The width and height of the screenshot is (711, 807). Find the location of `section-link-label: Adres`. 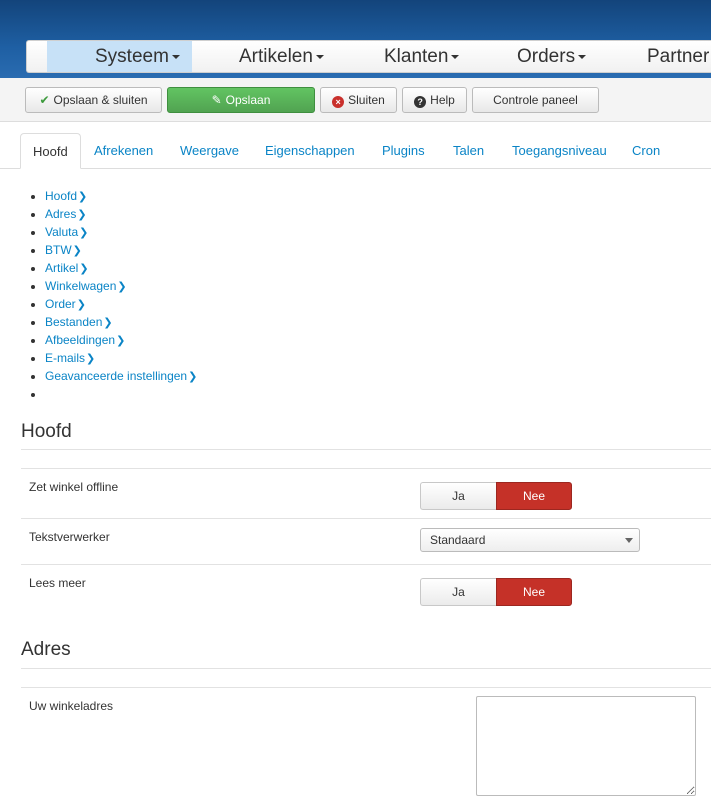

section-link-label: Adres is located at coordinates (61, 214).